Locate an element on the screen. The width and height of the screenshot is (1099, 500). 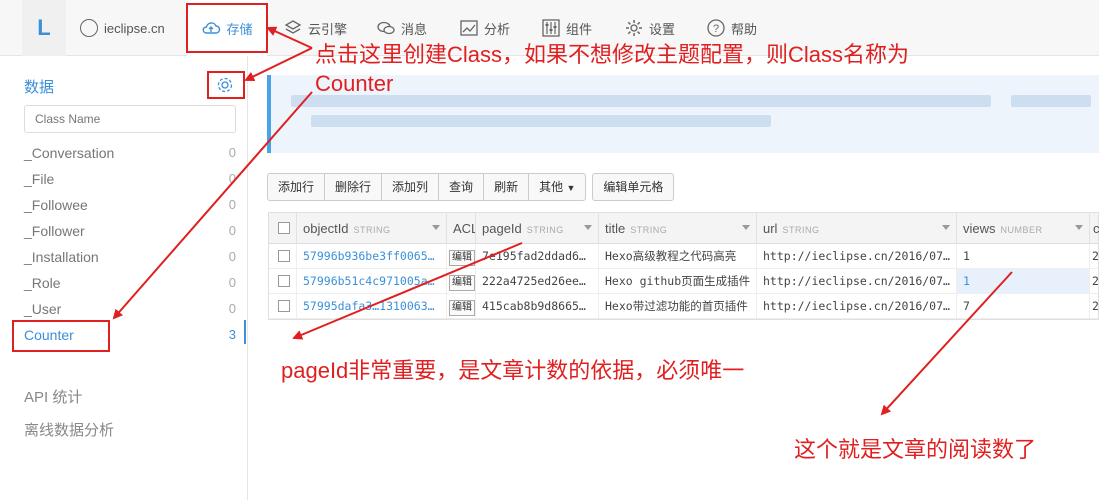
annotation-create-class: 点击这里创建Class，如果不想修改主题配置，则Class名称为 is located at coordinates (612, 54).